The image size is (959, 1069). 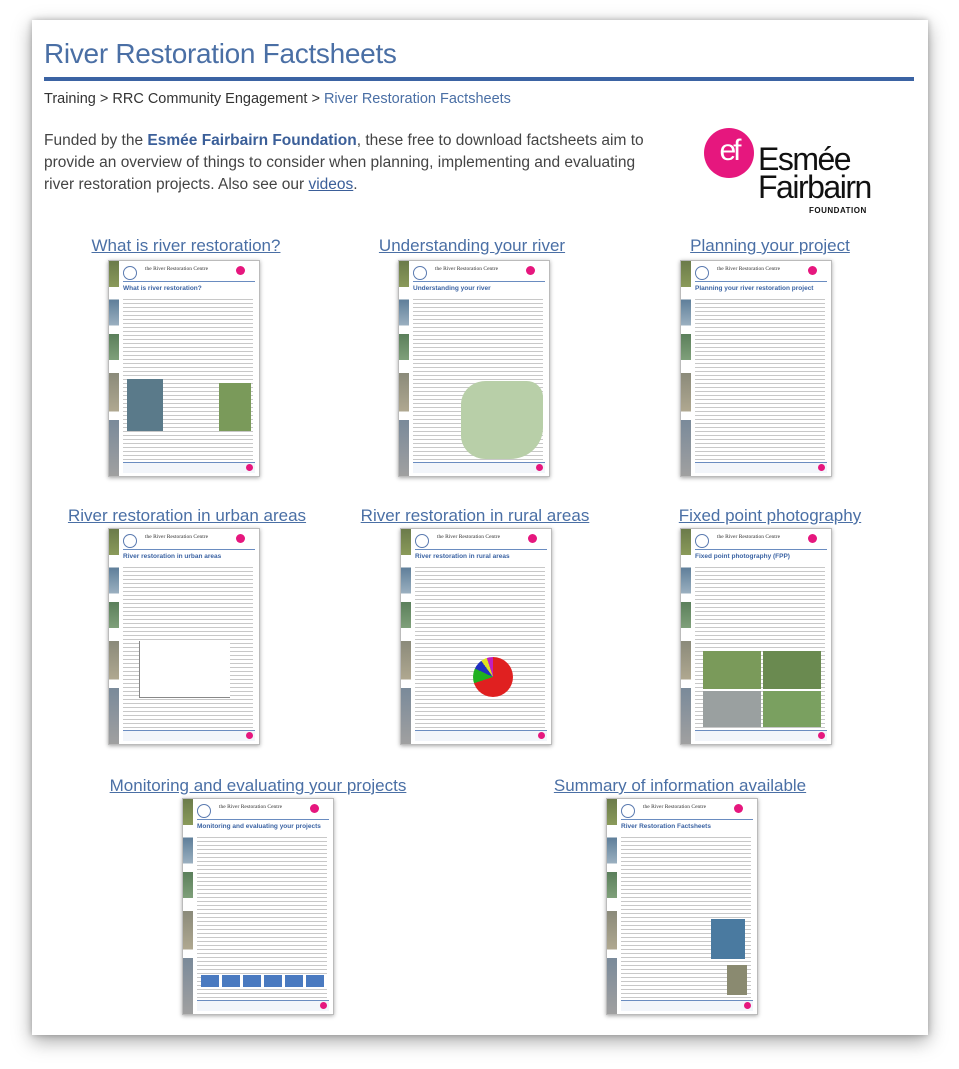 I want to click on factsheet-link: Understanding your river, so click(x=472, y=246).